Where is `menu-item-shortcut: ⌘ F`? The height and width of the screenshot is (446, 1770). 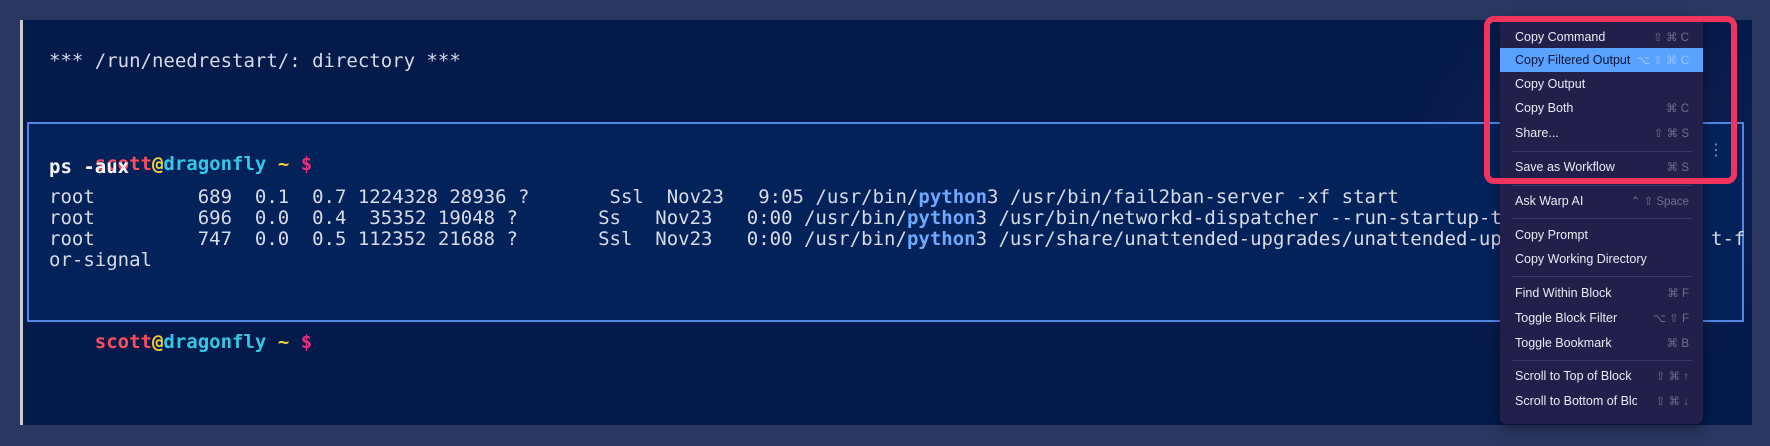
menu-item-shortcut: ⌘ F is located at coordinates (1678, 294).